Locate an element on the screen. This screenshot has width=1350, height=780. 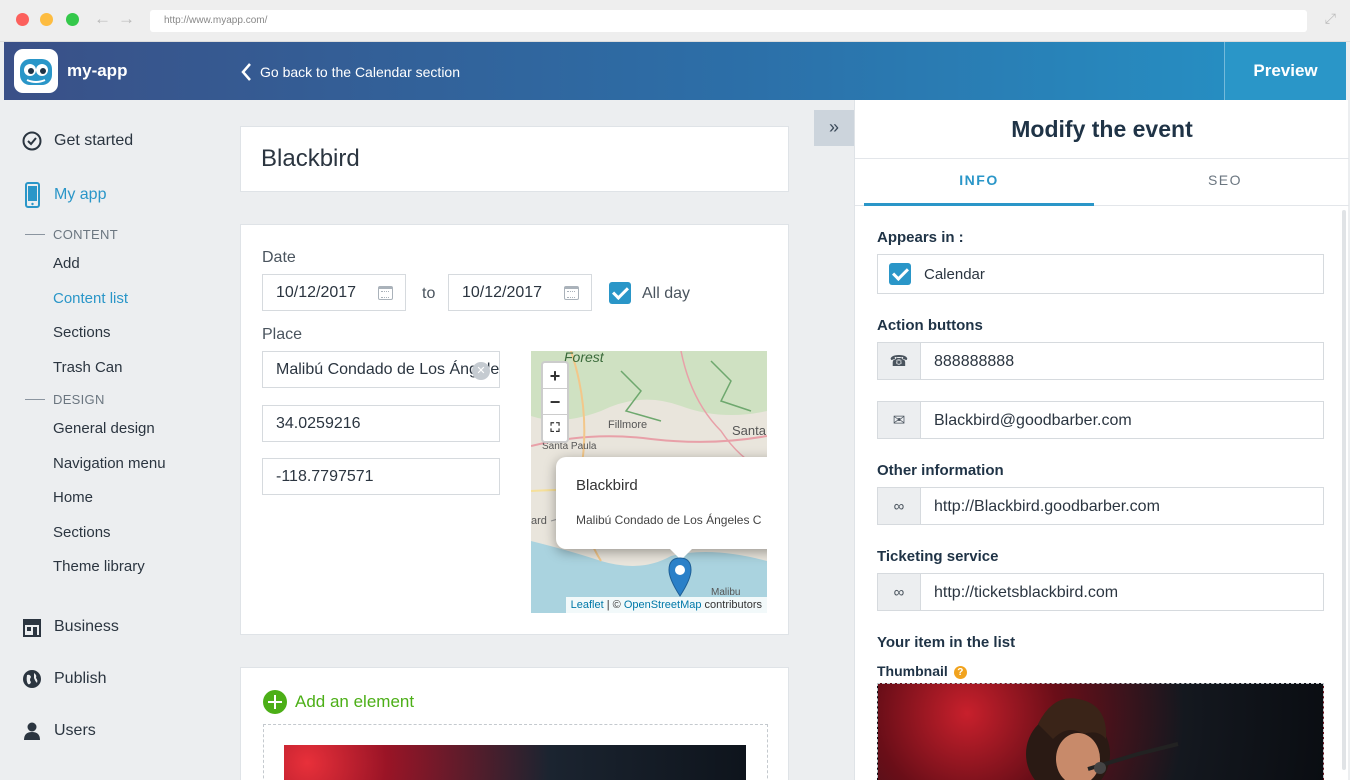
action-buttons-label: Action buttons is located at coordinates (930, 325).